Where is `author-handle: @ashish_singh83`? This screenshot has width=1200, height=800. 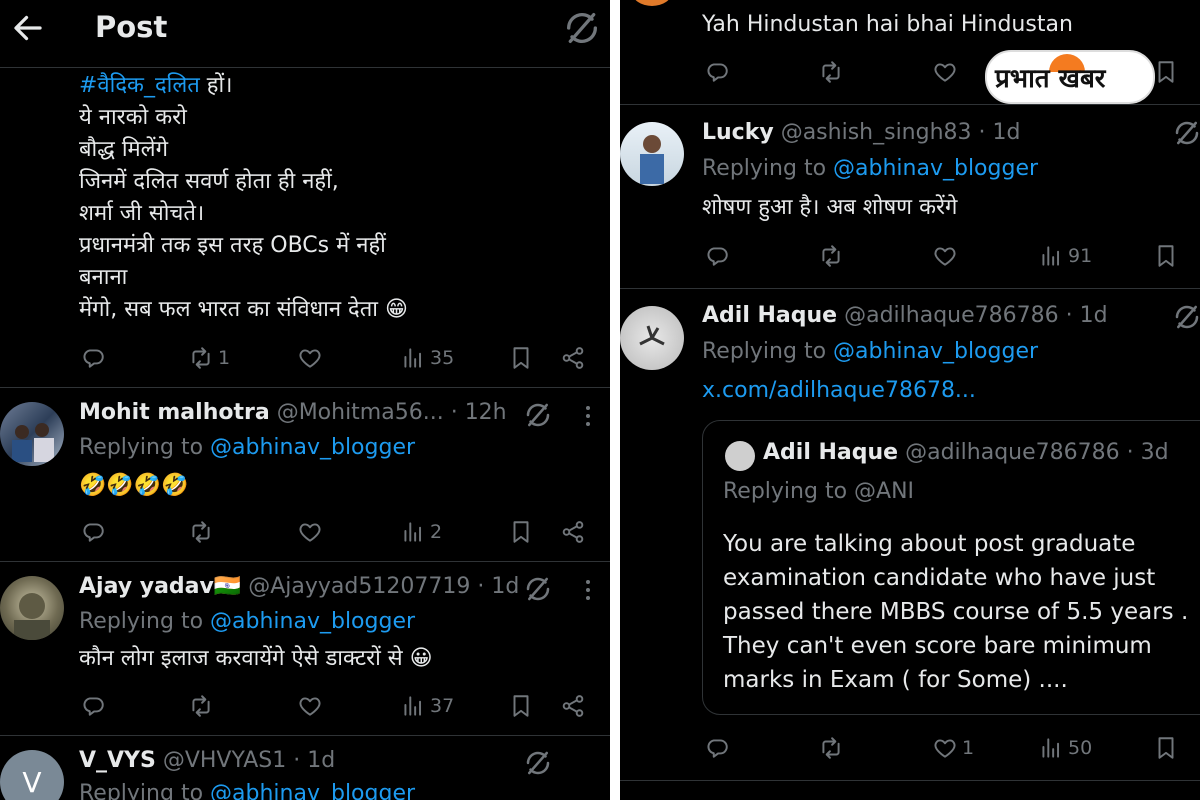
author-handle: @ashish_singh83 is located at coordinates (876, 132).